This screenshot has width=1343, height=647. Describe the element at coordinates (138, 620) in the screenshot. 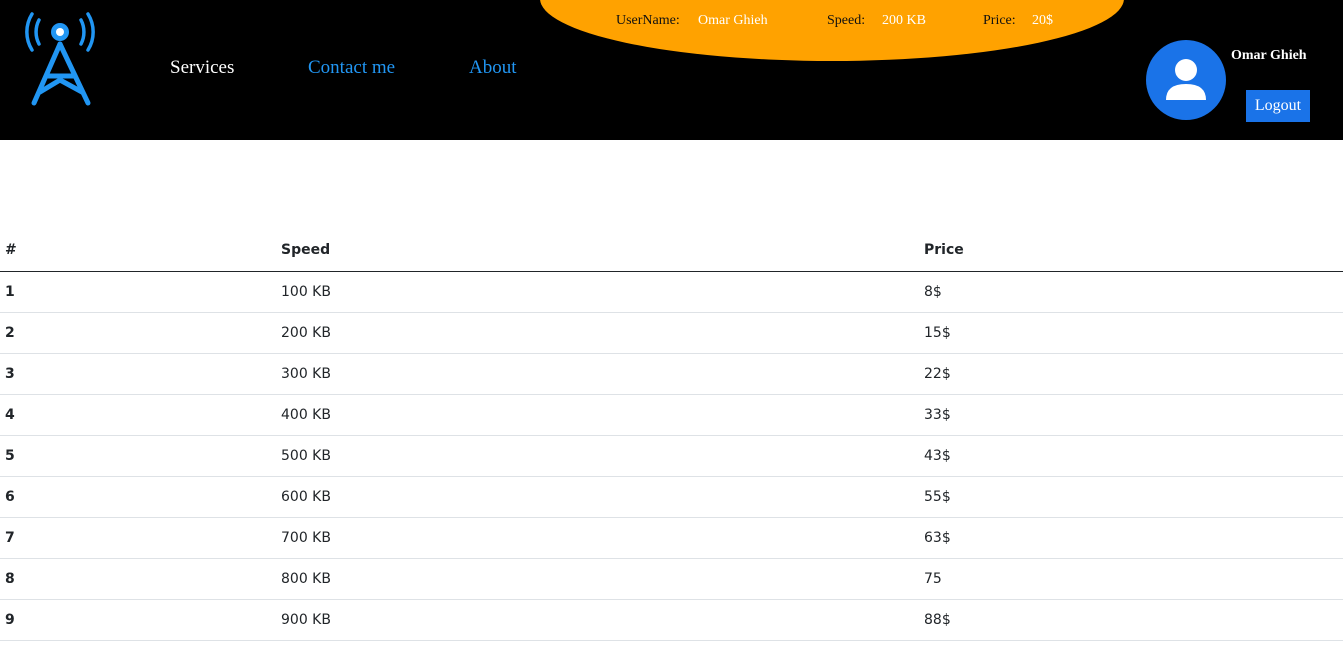

I see `row-index: 9` at that location.